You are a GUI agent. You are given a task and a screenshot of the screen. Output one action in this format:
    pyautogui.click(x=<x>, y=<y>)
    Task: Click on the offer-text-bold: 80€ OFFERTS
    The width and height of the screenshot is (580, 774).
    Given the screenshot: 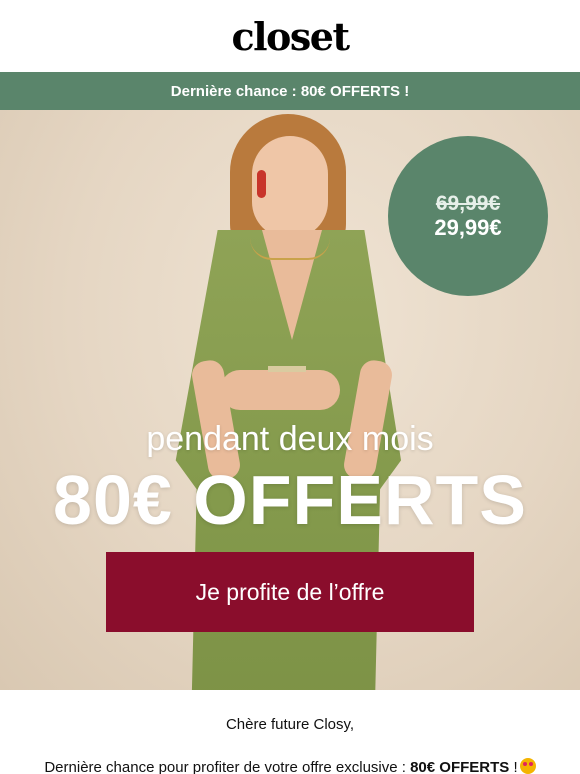 What is the action you would take?
    pyautogui.click(x=460, y=766)
    